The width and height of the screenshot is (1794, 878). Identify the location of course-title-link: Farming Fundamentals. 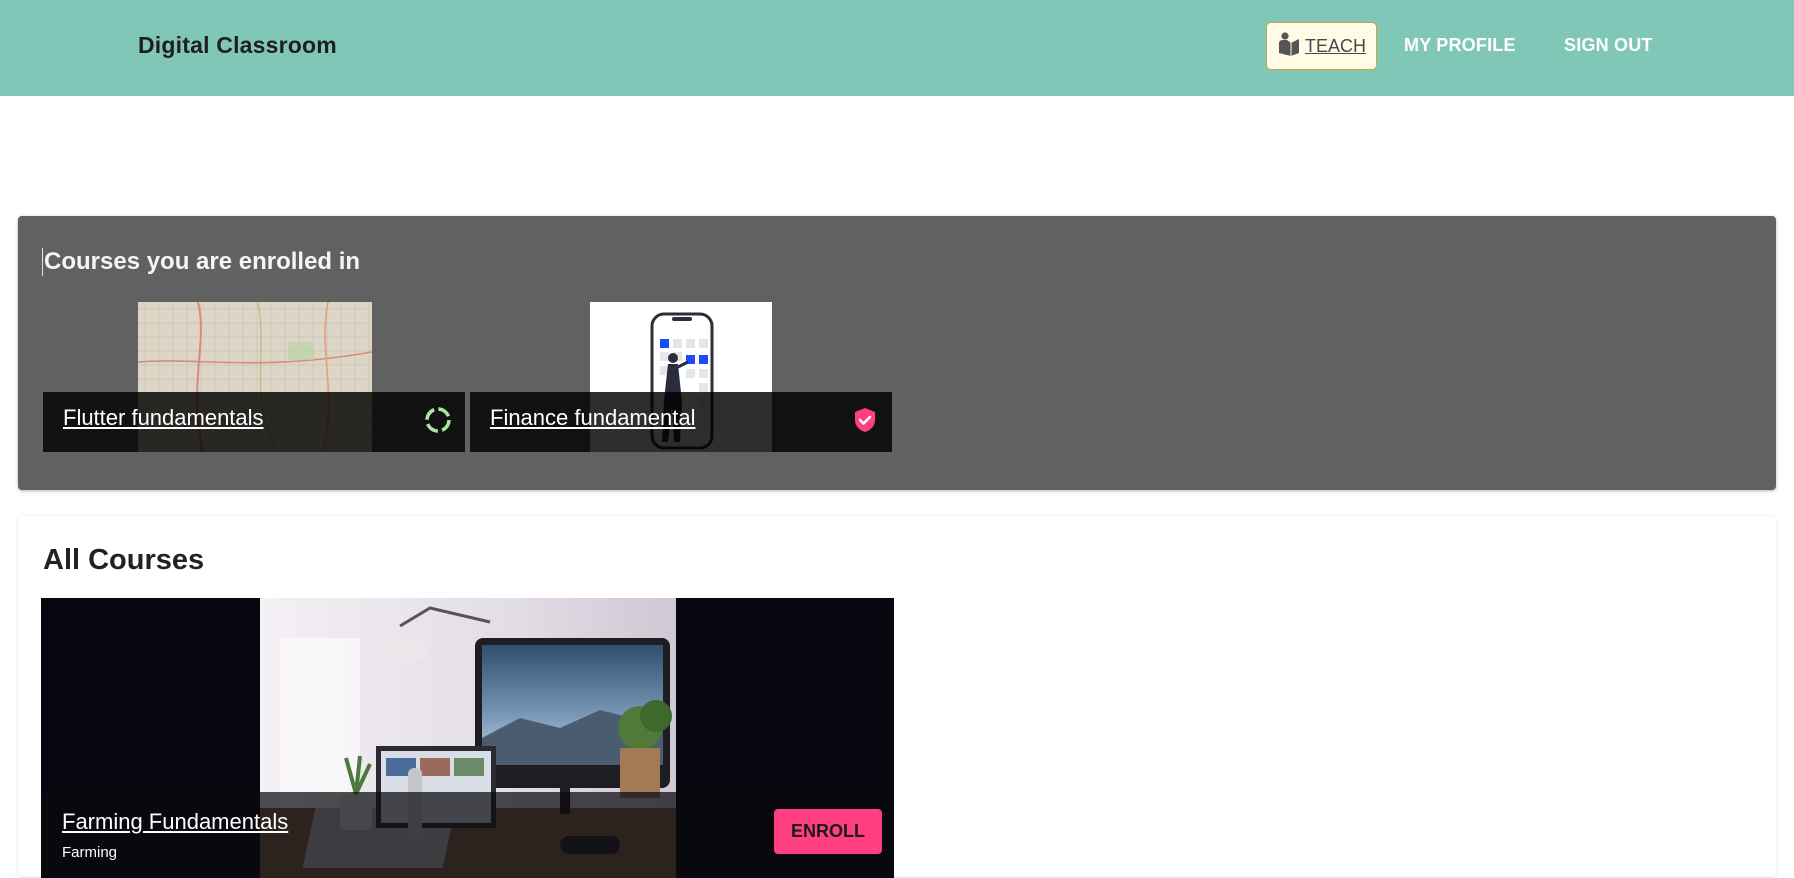
(175, 822).